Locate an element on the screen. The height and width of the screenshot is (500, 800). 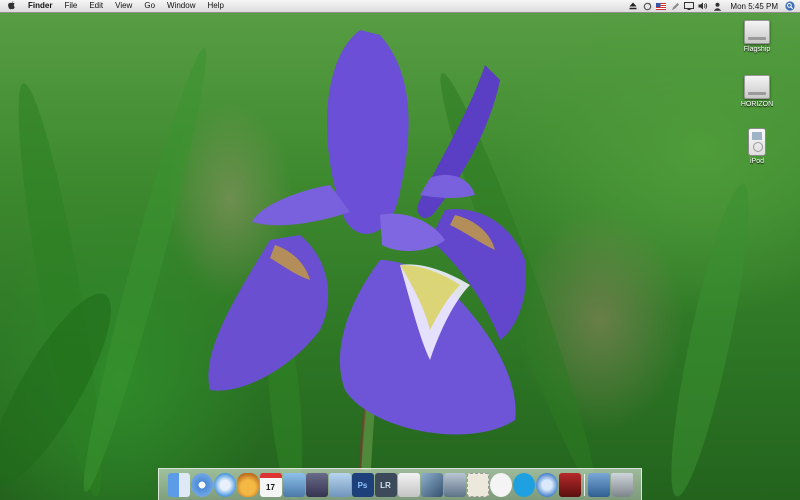
downloads-stack-icon is located at coordinates (598, 485).